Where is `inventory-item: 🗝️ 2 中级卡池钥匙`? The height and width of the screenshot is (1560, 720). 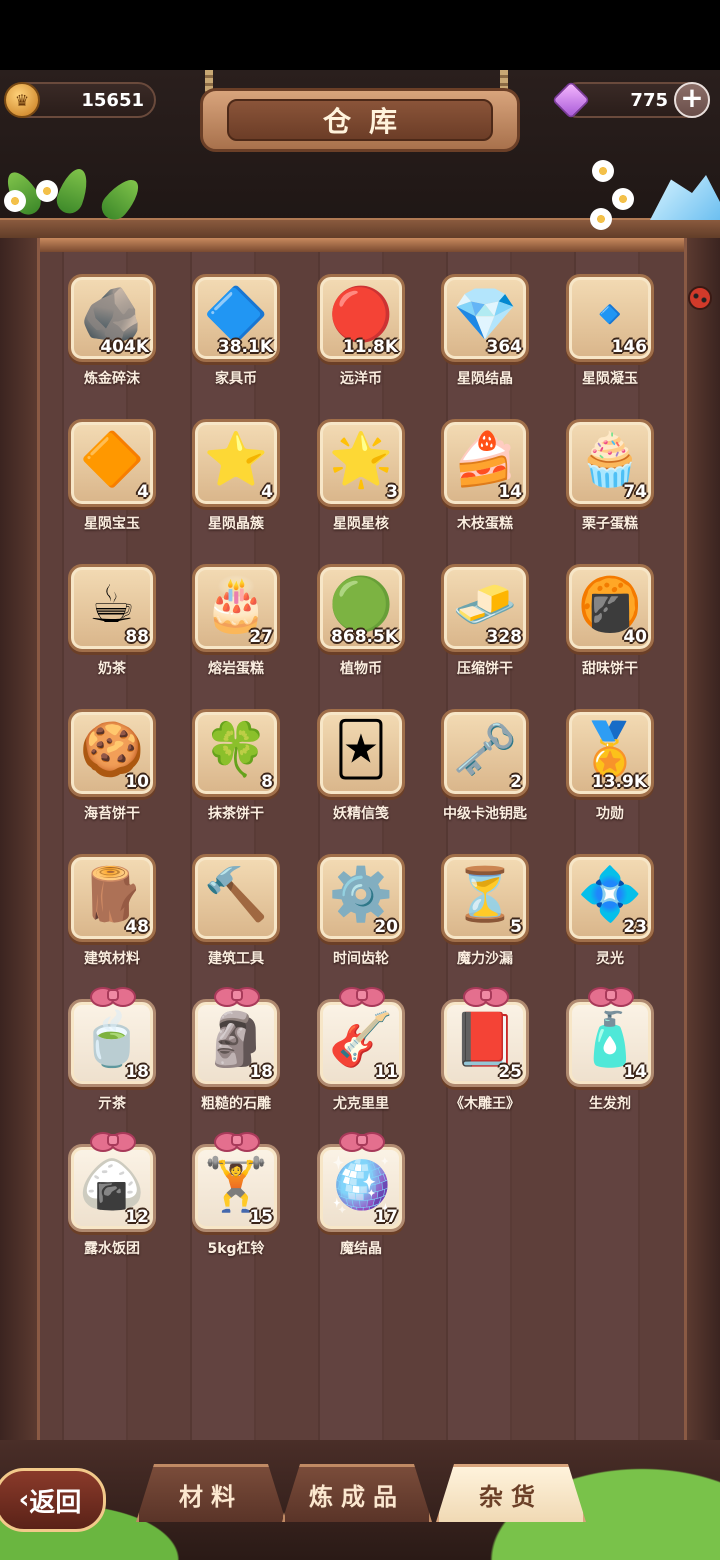 inventory-item: 🗝️ 2 中级卡池钥匙 is located at coordinates (485, 770).